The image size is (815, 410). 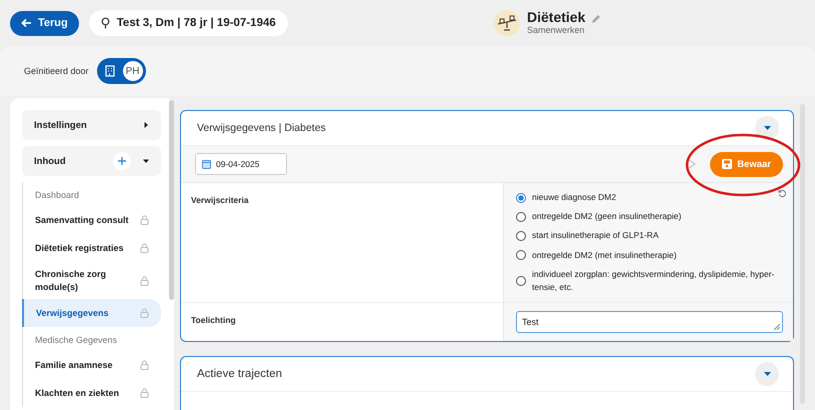 I want to click on seesaw-icon, so click(x=507, y=23).